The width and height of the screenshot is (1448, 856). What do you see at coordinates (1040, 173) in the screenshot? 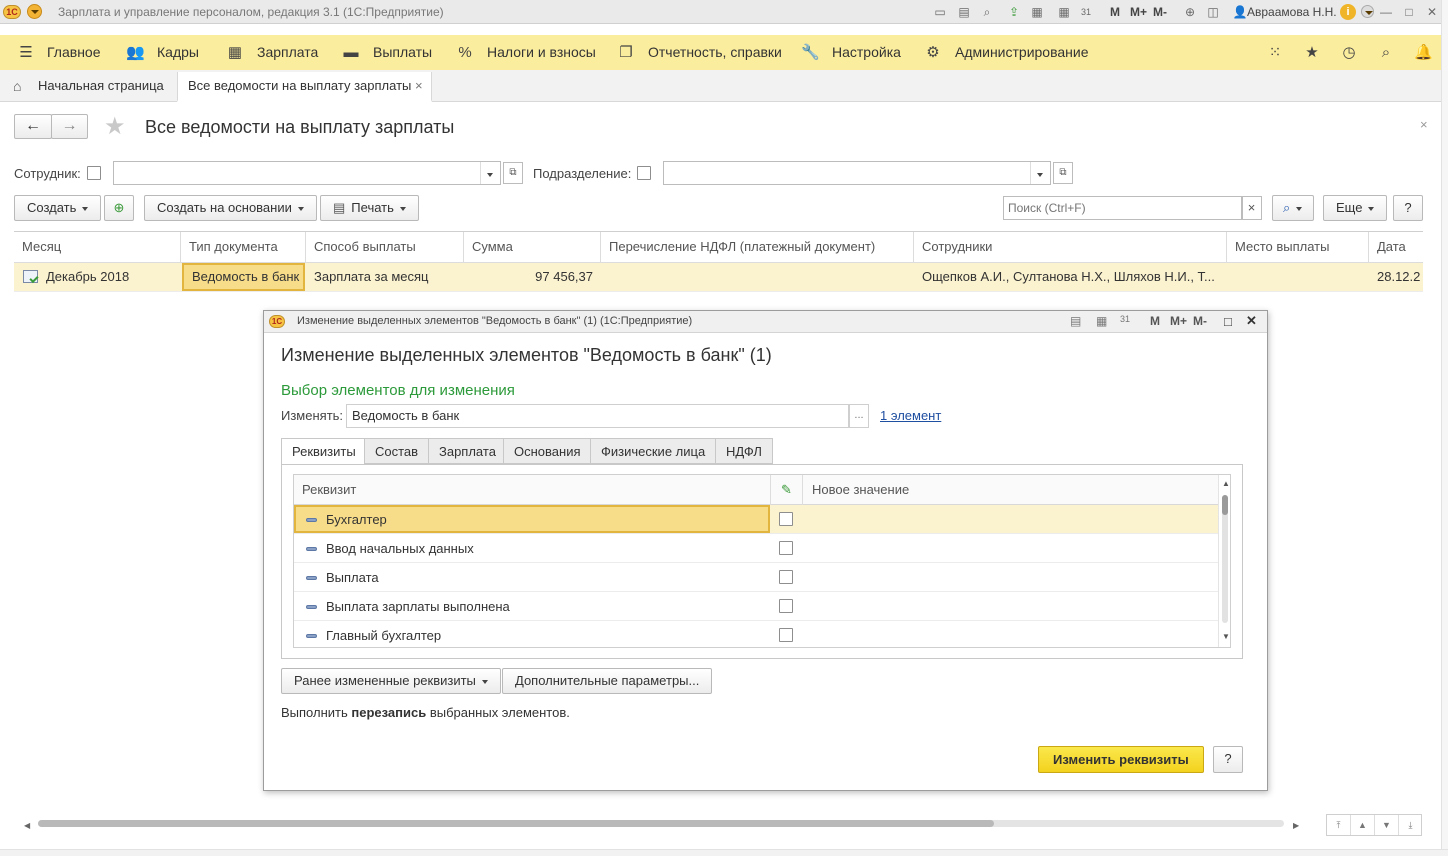
I see `department-dropdown-button` at bounding box center [1040, 173].